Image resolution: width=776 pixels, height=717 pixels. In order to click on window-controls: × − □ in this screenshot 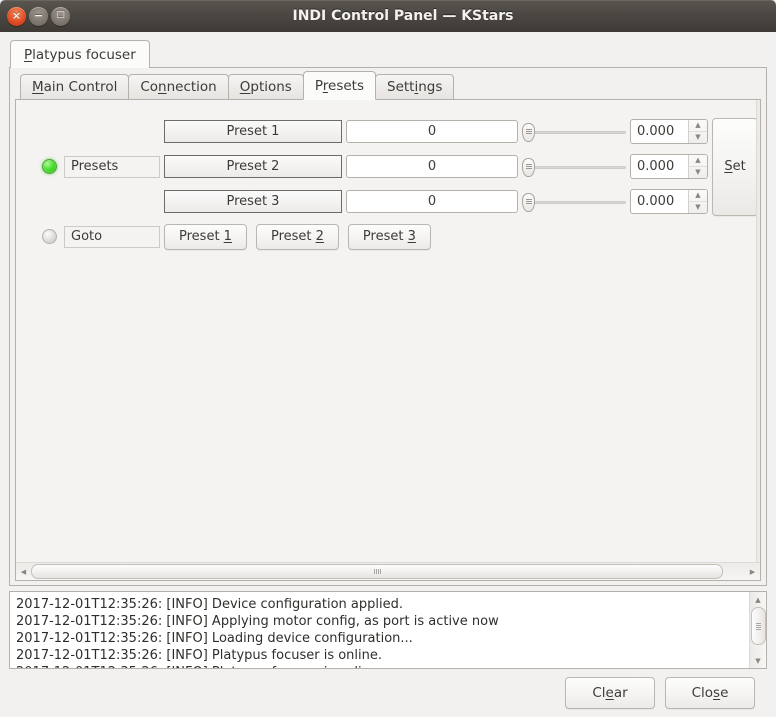, I will do `click(35, 16)`.